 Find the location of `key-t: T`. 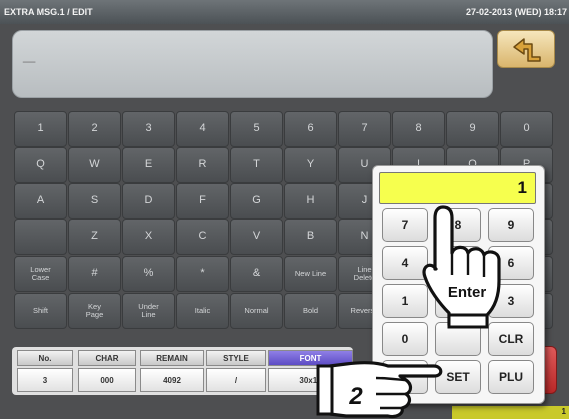

key-t: T is located at coordinates (256, 165).